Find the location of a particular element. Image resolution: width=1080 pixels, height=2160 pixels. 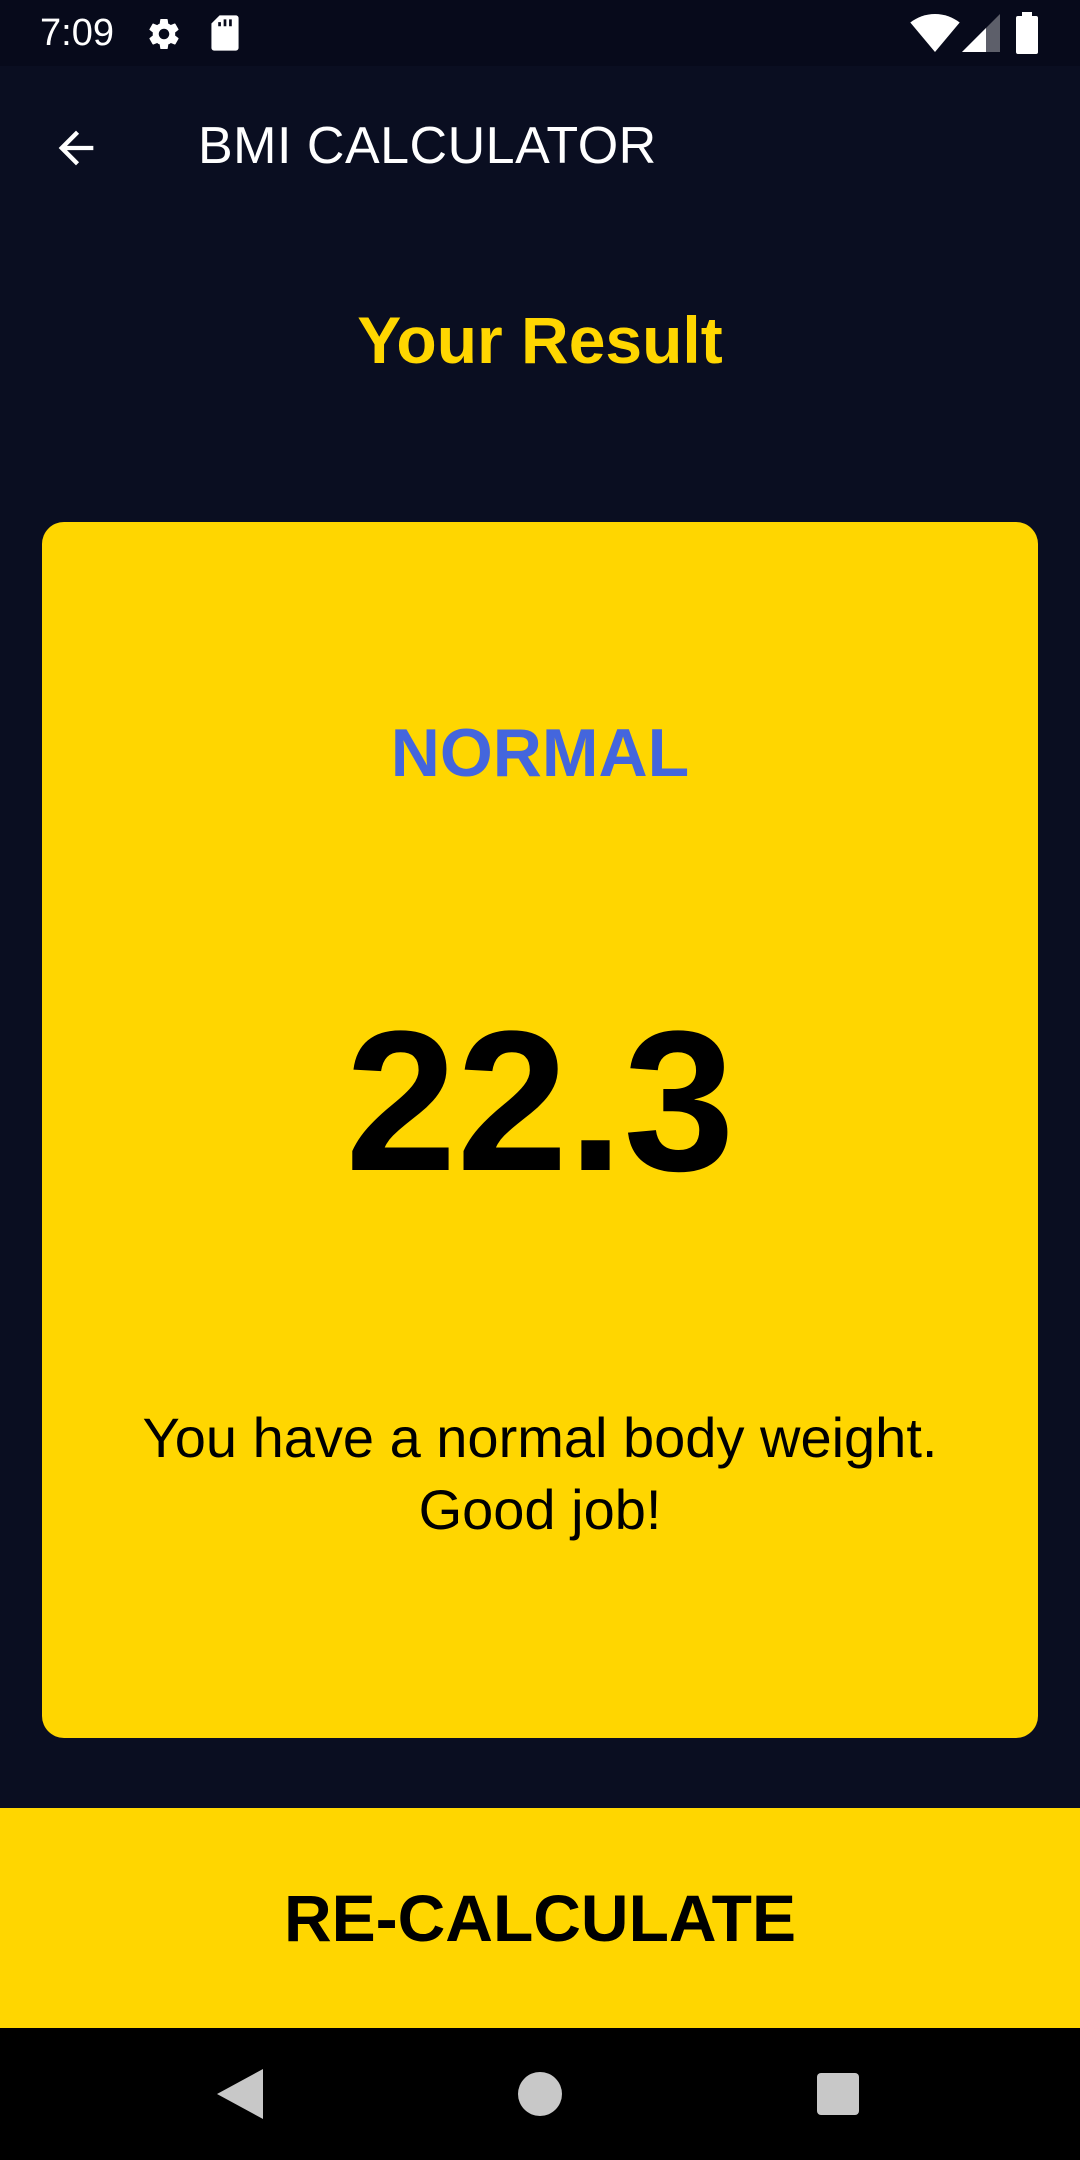

nav-recents-button is located at coordinates (838, 2094).